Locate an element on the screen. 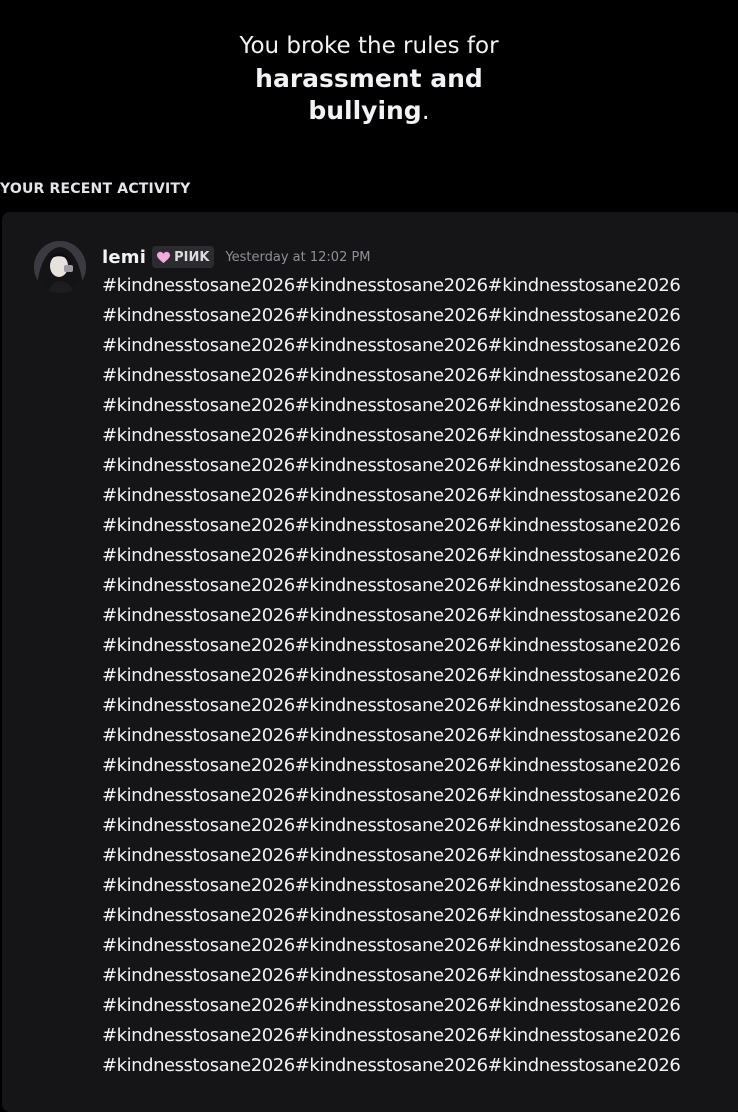  violation-intro-text: You broke the rules for is located at coordinates (369, 46).